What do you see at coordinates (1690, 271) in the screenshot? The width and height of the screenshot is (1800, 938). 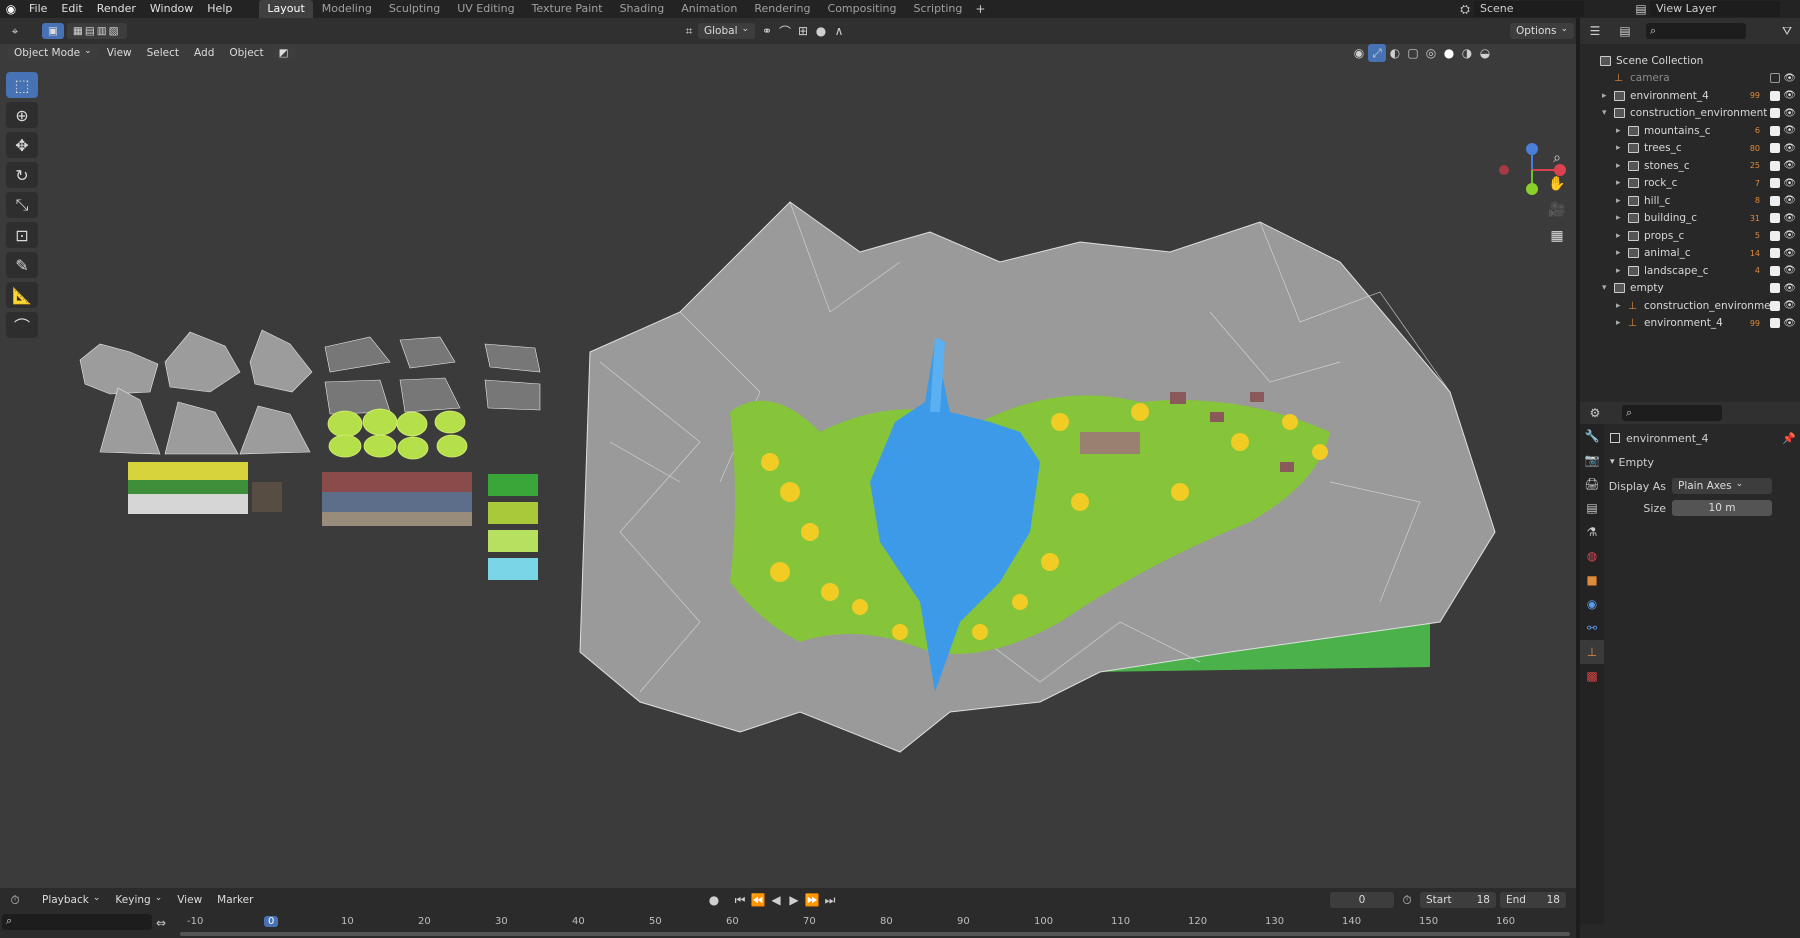 I see `outliner-row-landscape_c: ▸ landscape_c 4 👁` at bounding box center [1690, 271].